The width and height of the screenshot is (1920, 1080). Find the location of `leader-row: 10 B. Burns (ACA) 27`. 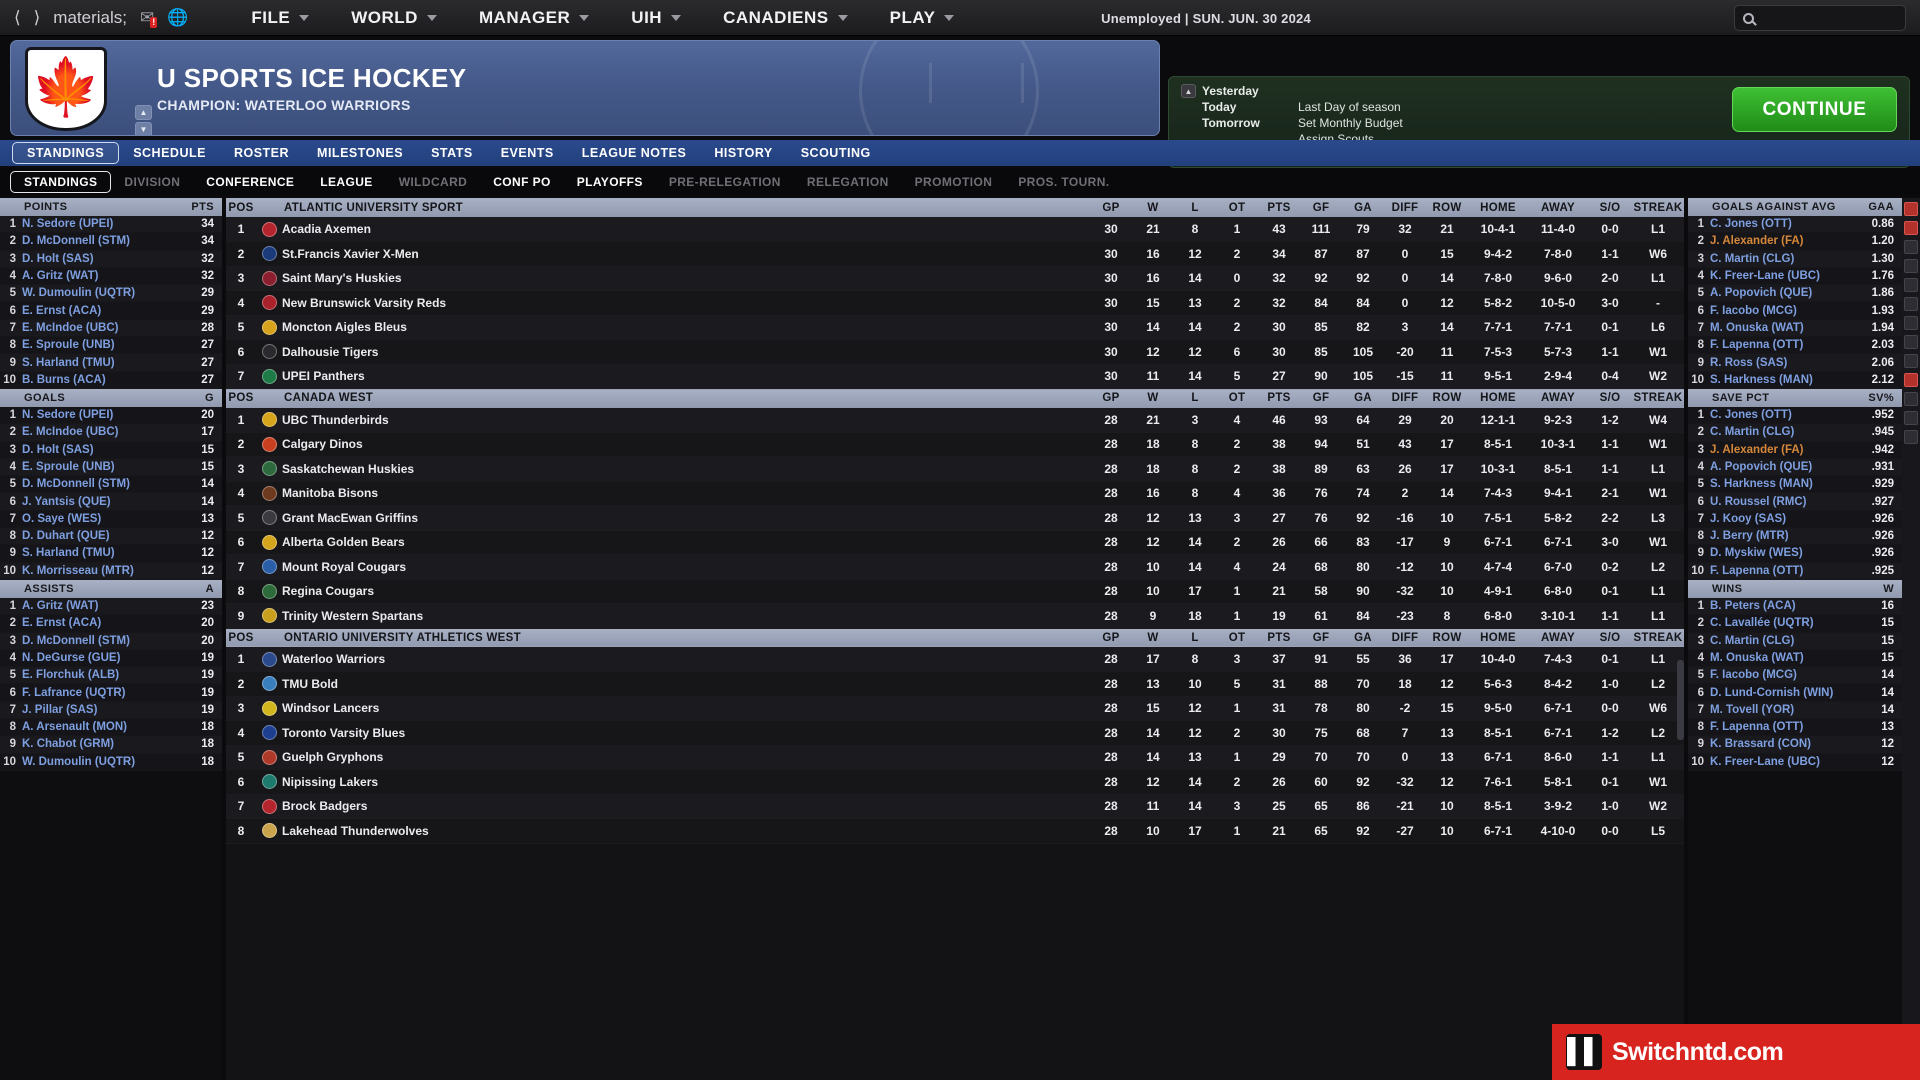

leader-row: 10 B. Burns (ACA) 27 is located at coordinates (111, 380).